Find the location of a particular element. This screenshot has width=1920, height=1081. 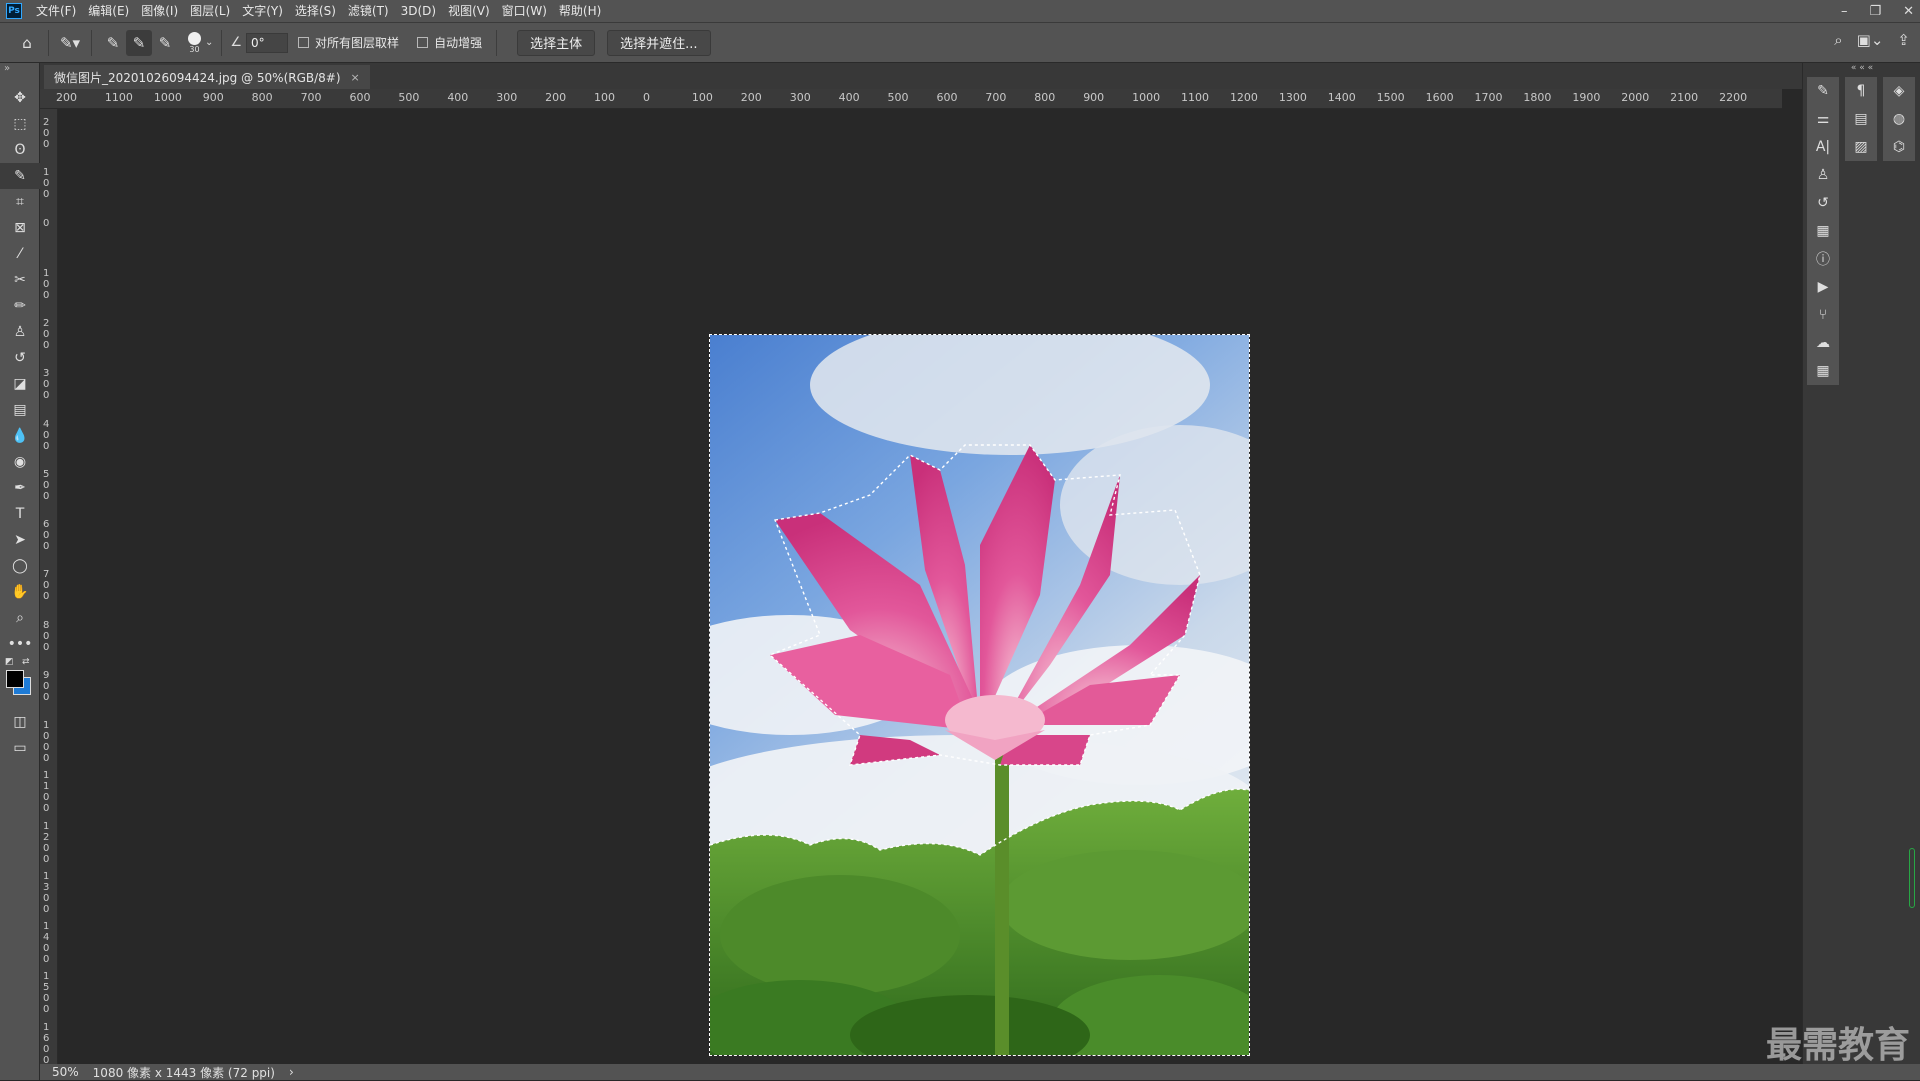

ruler-label: 2100 is located at coordinates (1684, 97).